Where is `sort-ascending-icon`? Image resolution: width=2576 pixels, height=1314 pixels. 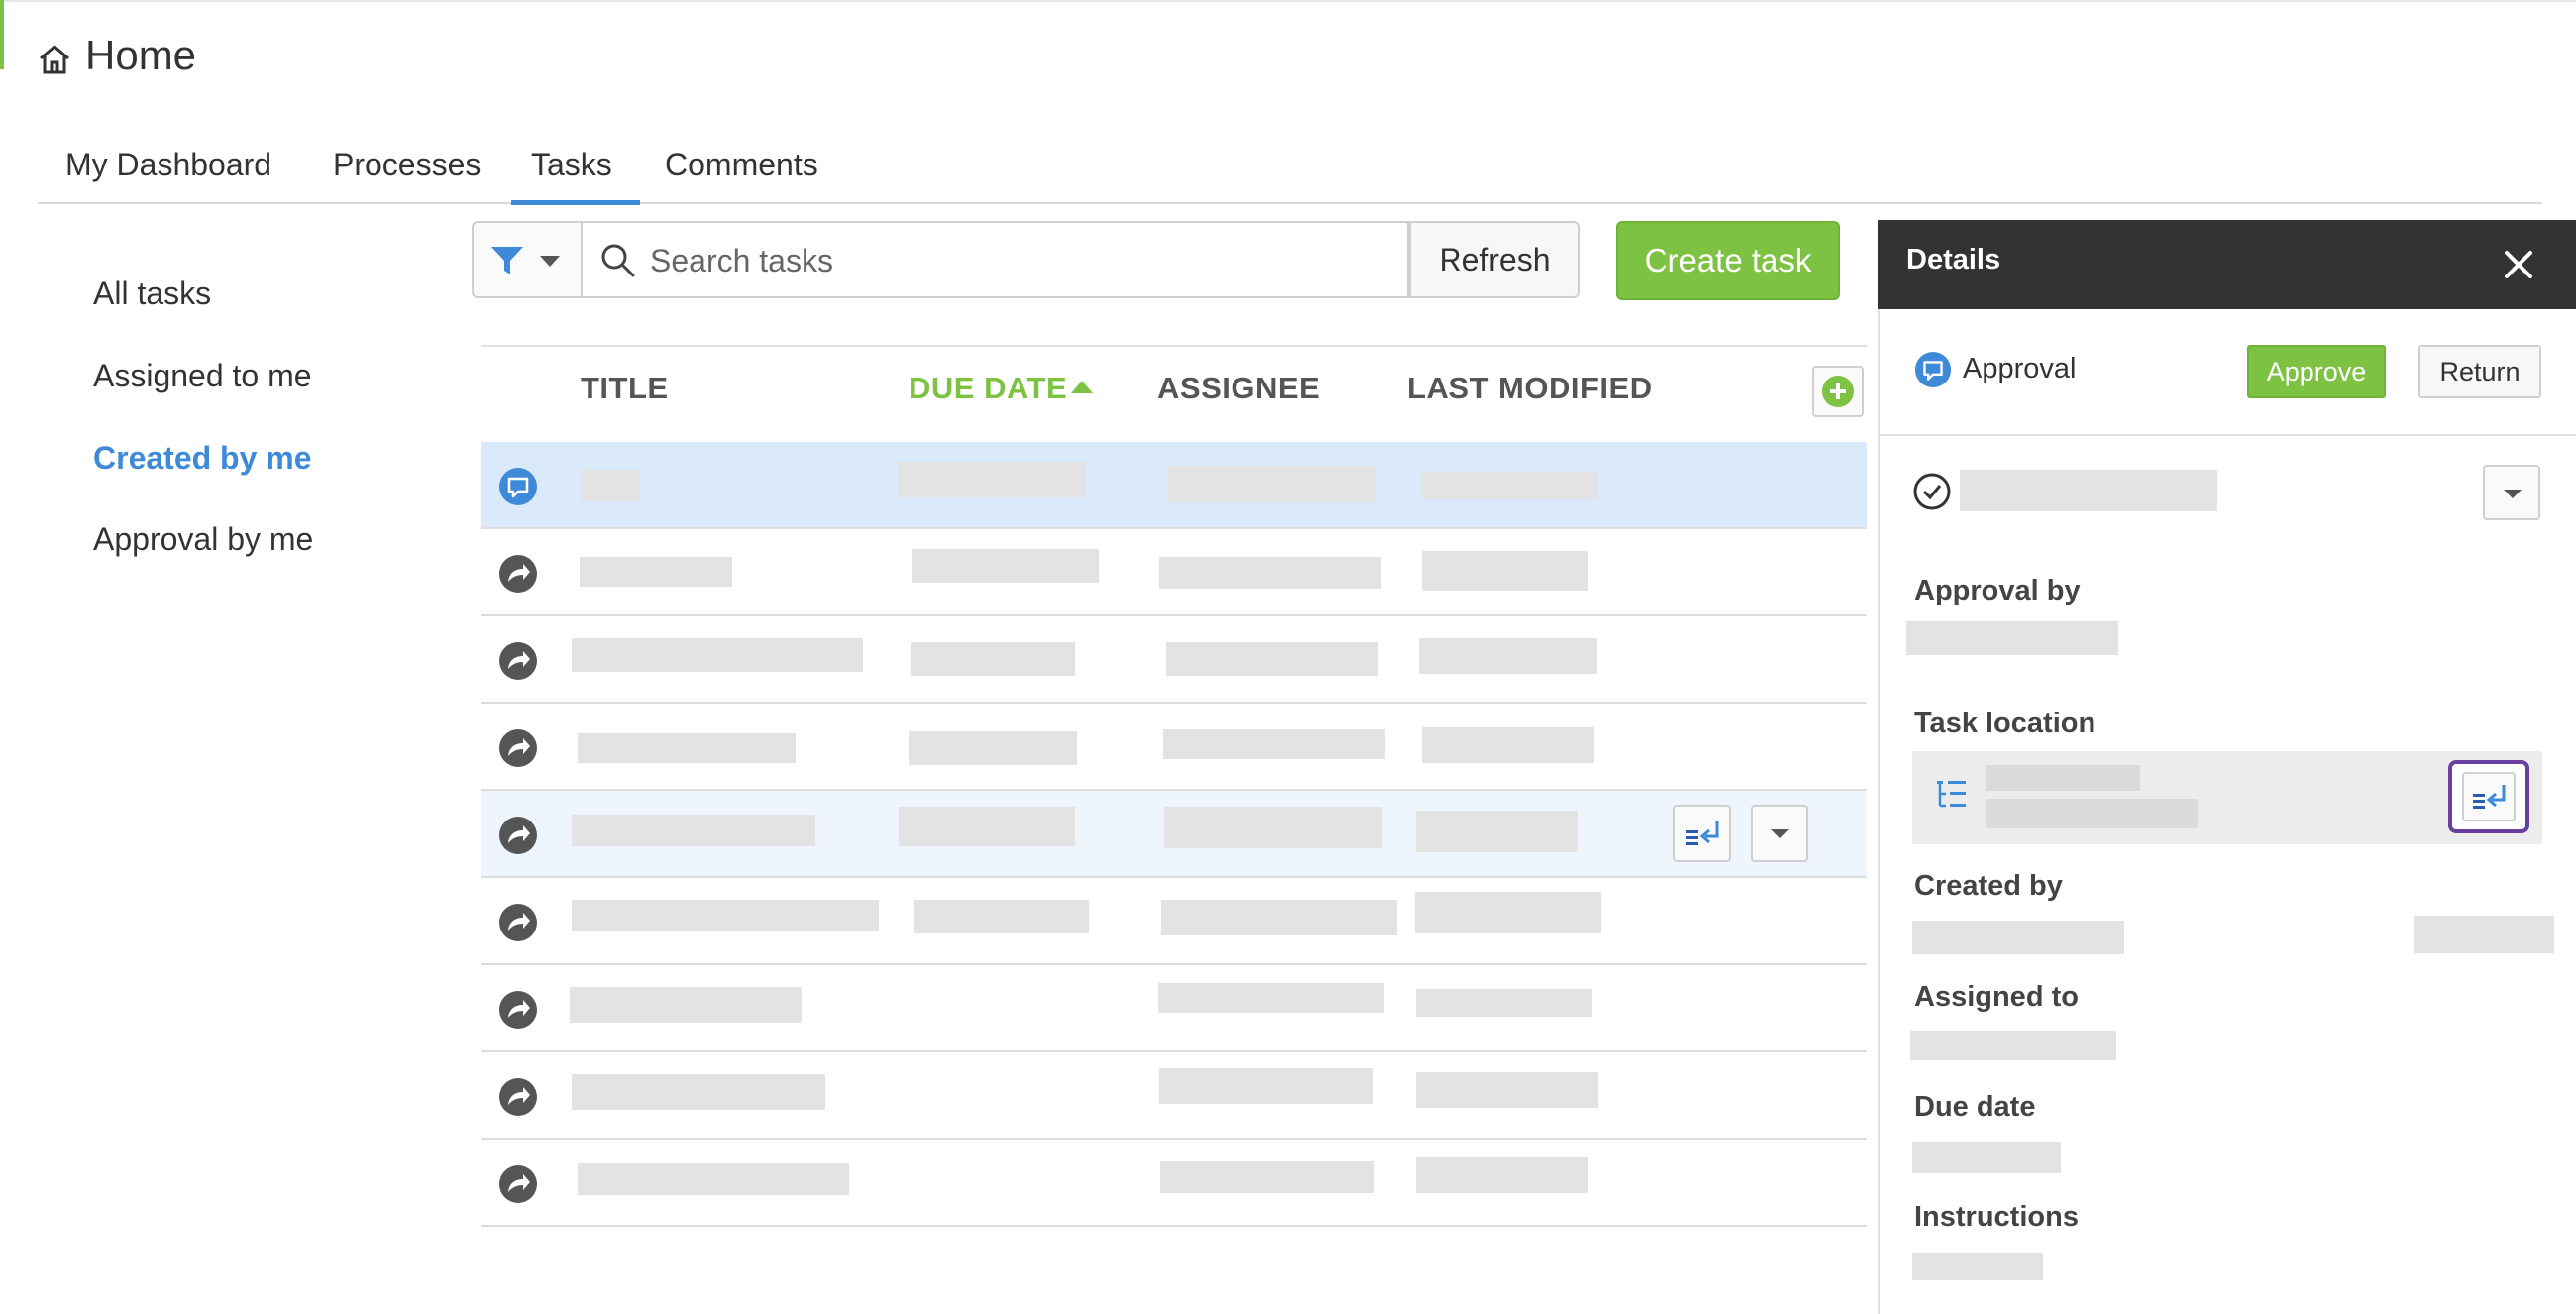 sort-ascending-icon is located at coordinates (1082, 387).